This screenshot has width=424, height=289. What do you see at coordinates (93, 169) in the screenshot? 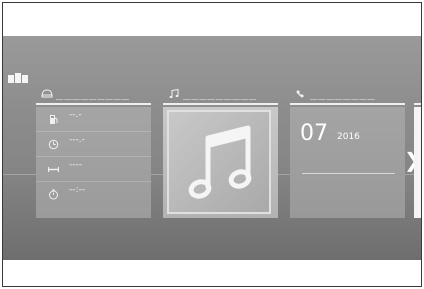
I see `info-row-range: ----` at bounding box center [93, 169].